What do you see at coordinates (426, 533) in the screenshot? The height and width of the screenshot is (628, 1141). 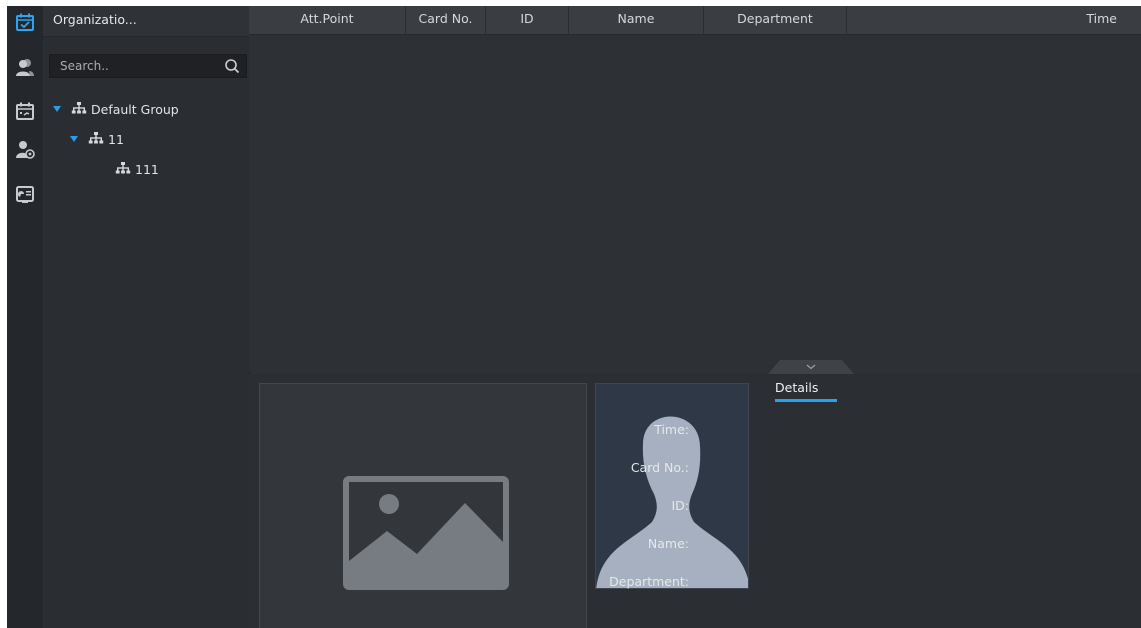 I see `image-placeholder-icon` at bounding box center [426, 533].